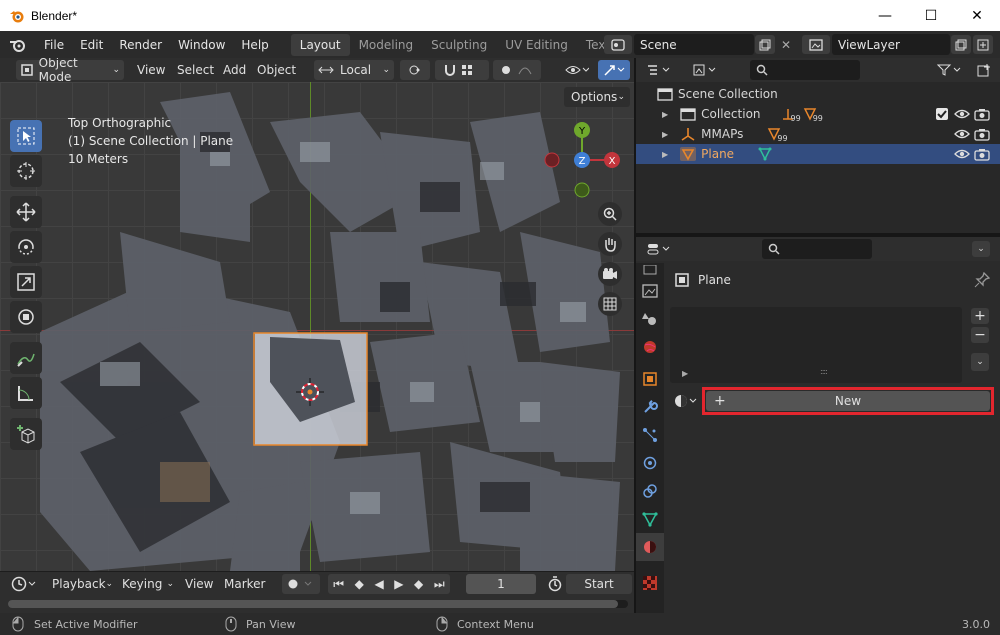 The width and height of the screenshot is (1000, 635). What do you see at coordinates (650, 379) in the screenshot?
I see `tab-object` at bounding box center [650, 379].